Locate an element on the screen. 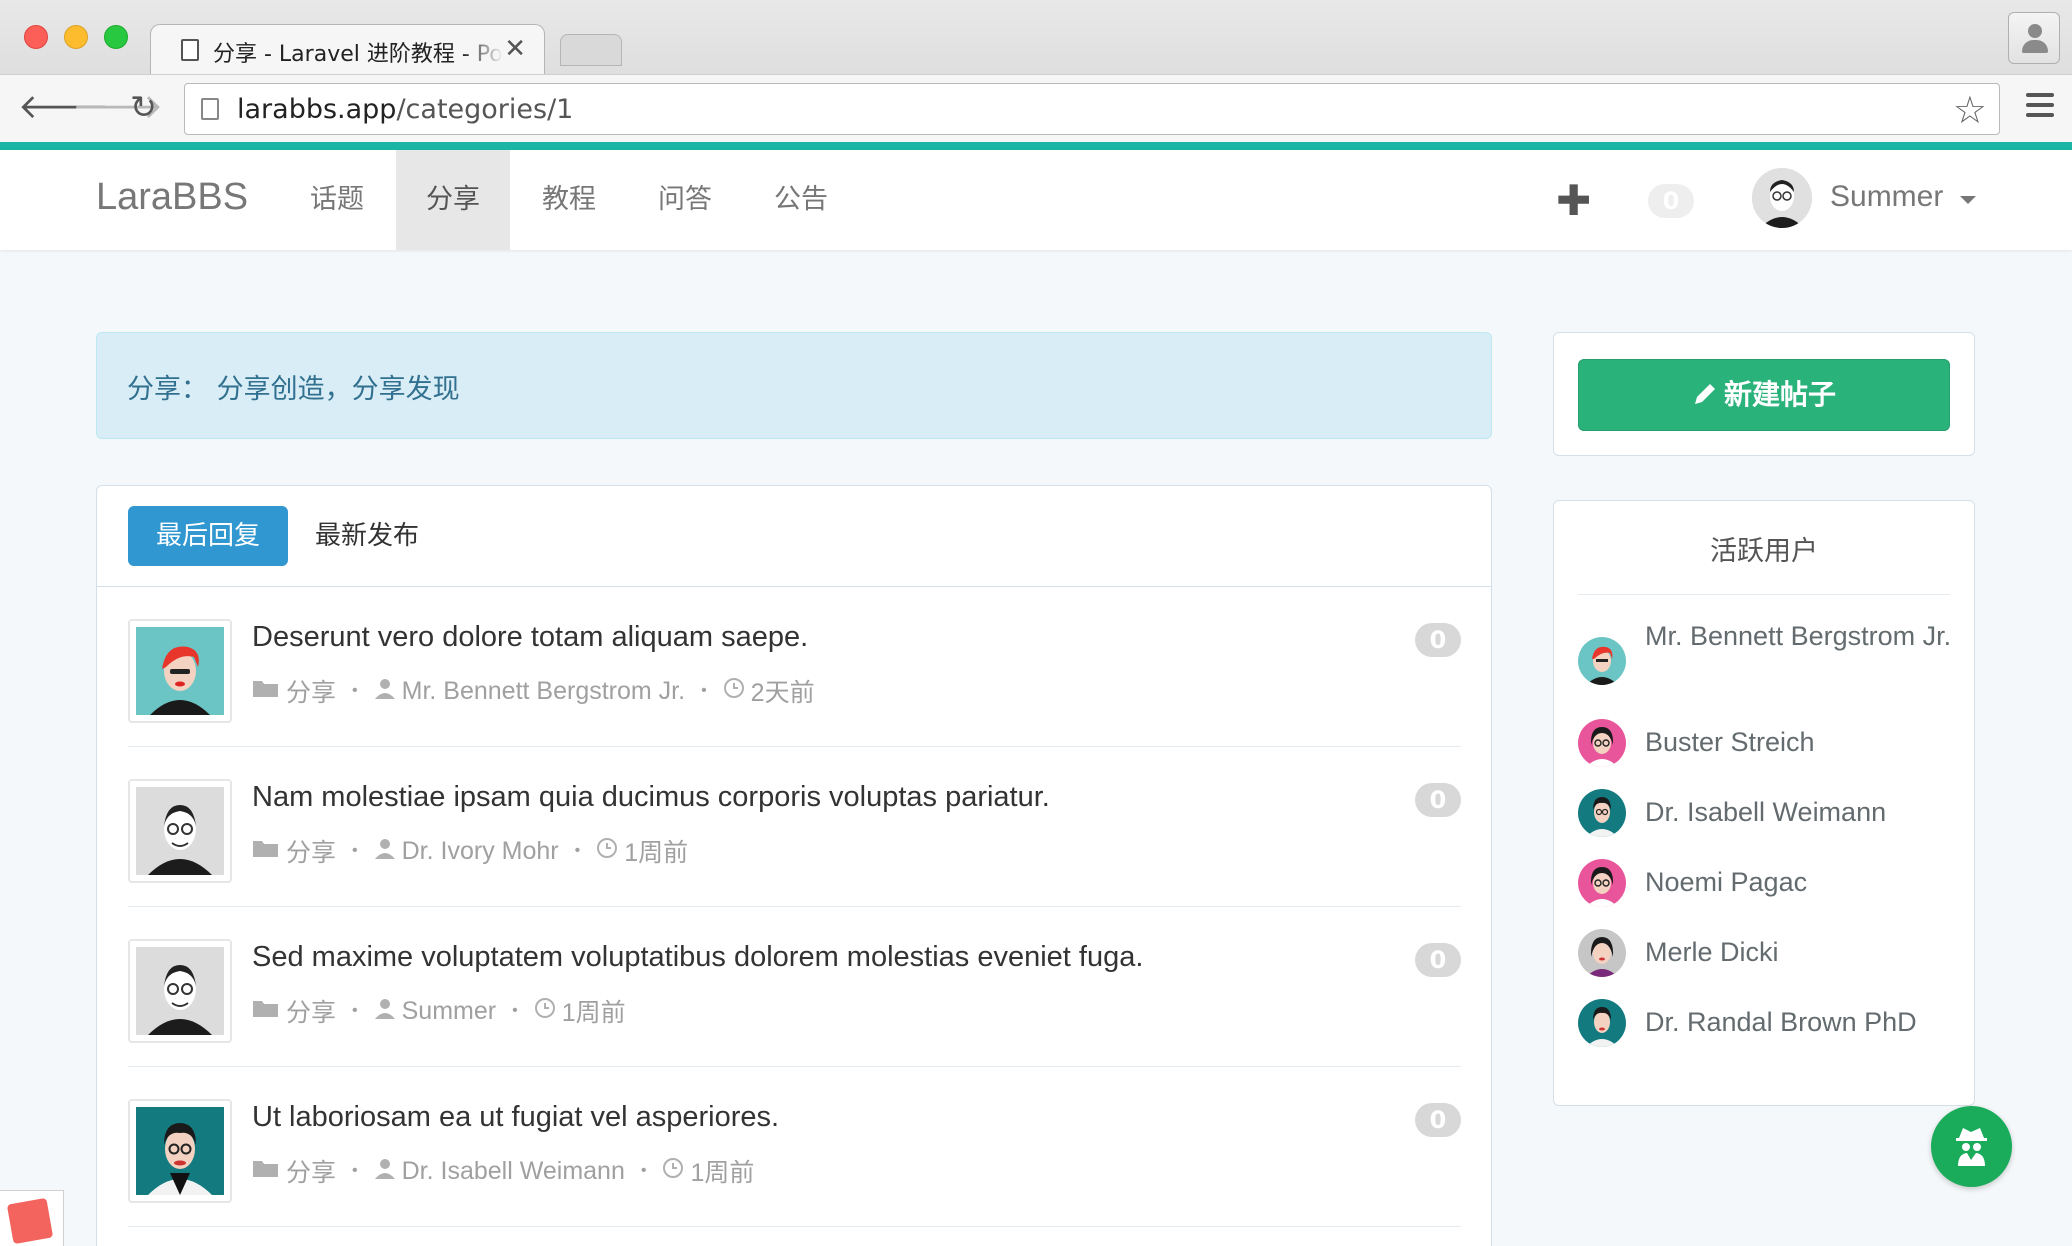  nav-item-topics: 话题 is located at coordinates (337, 200).